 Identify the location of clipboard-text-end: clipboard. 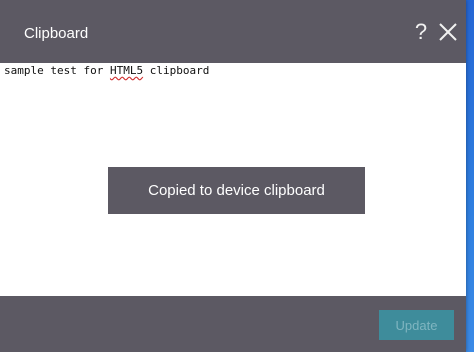
(176, 70).